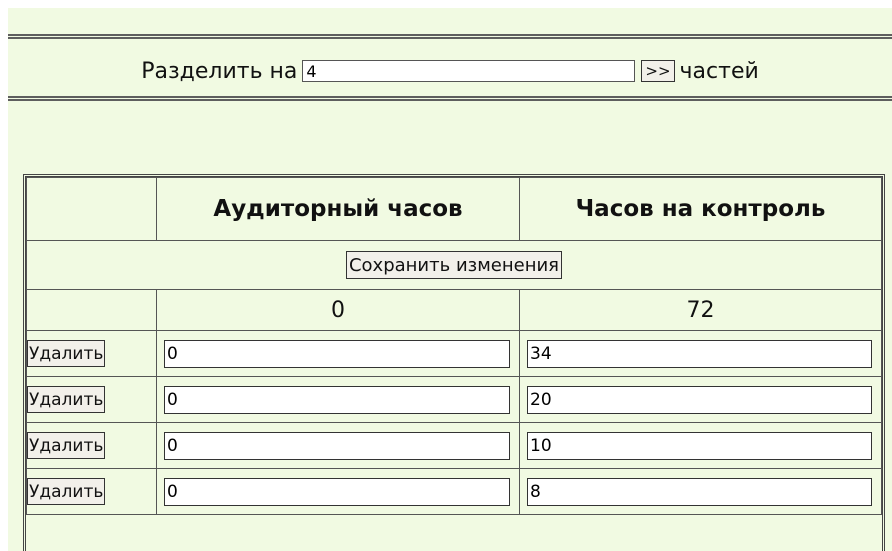 The height and width of the screenshot is (551, 892). What do you see at coordinates (469, 71) in the screenshot?
I see `parts-count-input` at bounding box center [469, 71].